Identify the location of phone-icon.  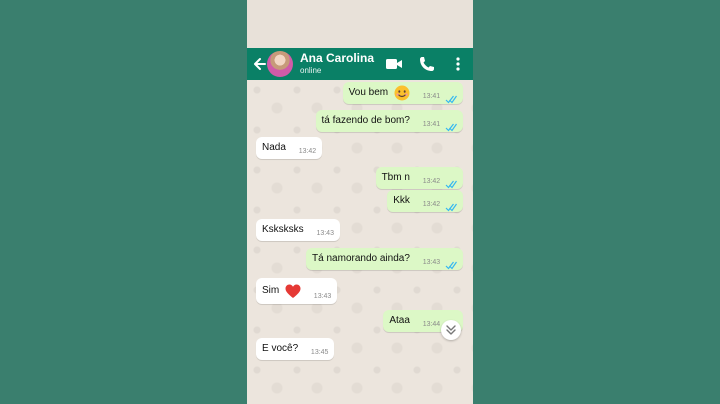
(427, 64).